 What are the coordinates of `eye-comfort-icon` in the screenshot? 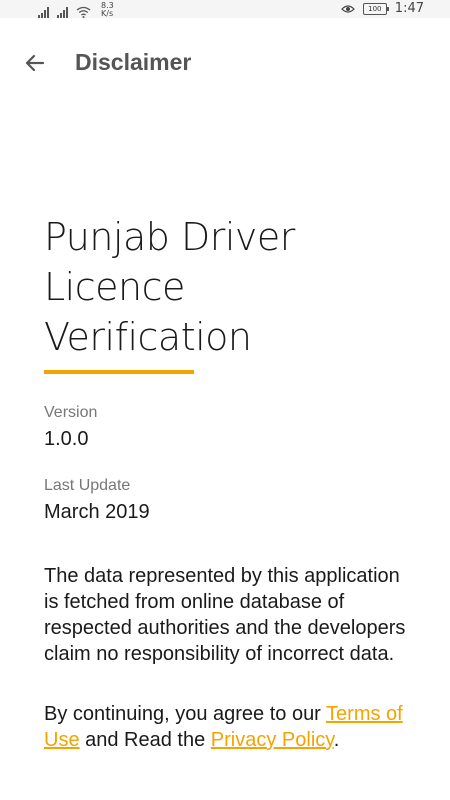 It's located at (347, 8).